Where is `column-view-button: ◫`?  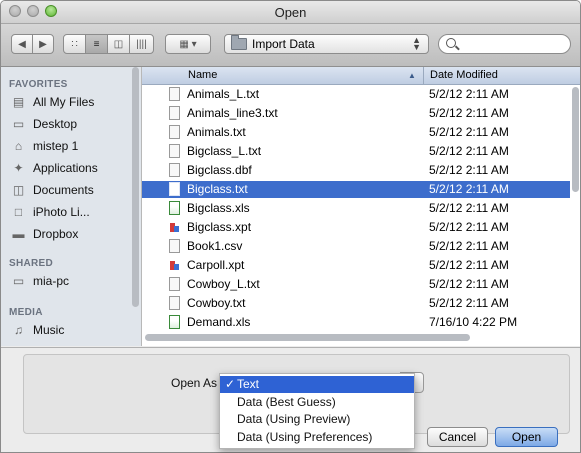
column-view-button: ◫ is located at coordinates (118, 44).